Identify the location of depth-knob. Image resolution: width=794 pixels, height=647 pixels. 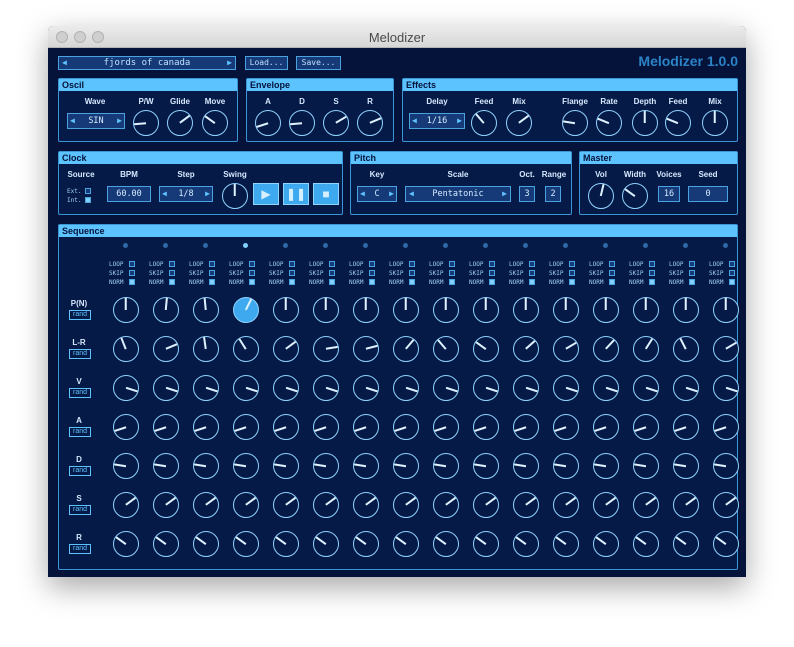
(645, 123).